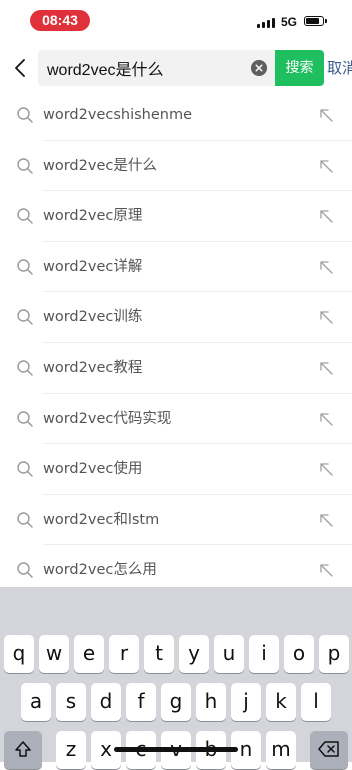 Image resolution: width=352 pixels, height=770 pixels. I want to click on key-o: o, so click(299, 654).